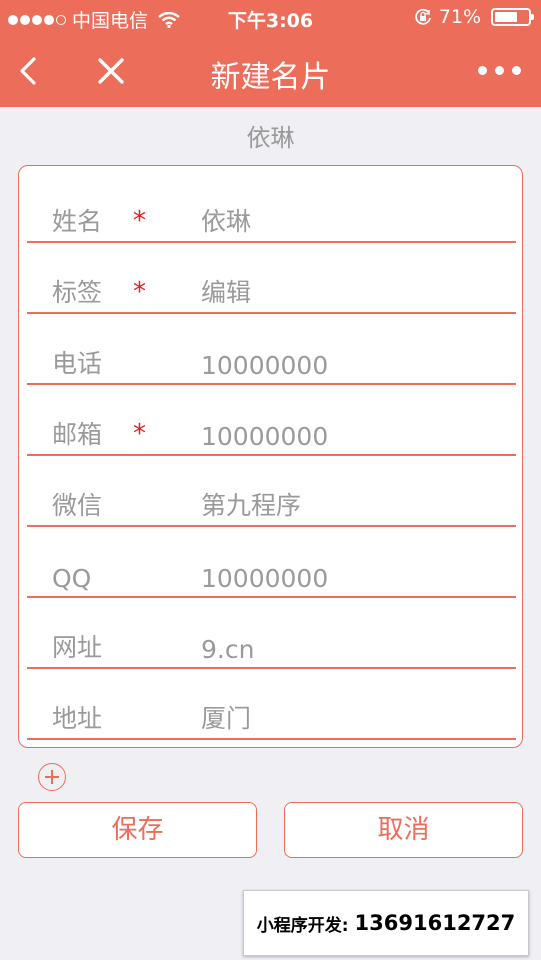 Image resolution: width=541 pixels, height=960 pixels. I want to click on tag-input: 编辑, so click(226, 291).